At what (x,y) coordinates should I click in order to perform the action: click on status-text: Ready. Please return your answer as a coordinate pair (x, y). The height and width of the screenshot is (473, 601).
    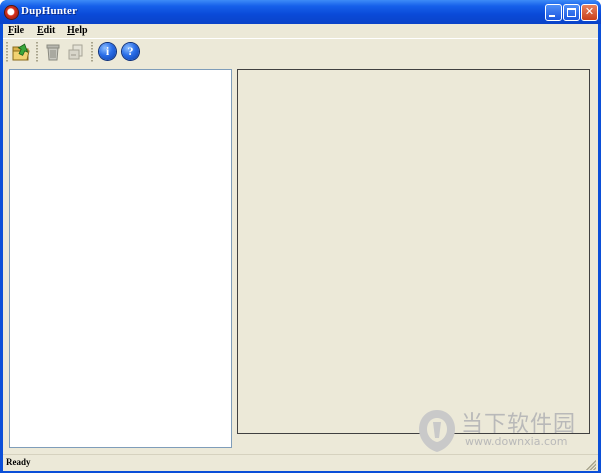
    Looking at the image, I should click on (18, 462).